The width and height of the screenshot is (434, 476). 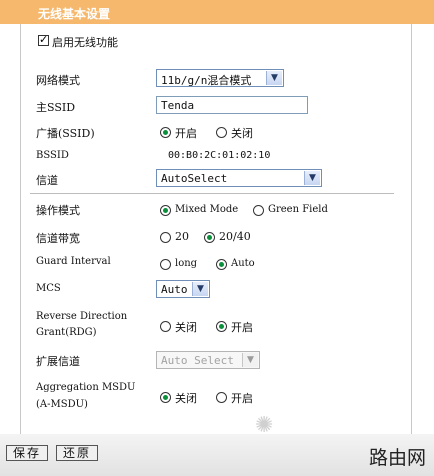 What do you see at coordinates (186, 327) in the screenshot?
I see `rdg-off-label: 关闭` at bounding box center [186, 327].